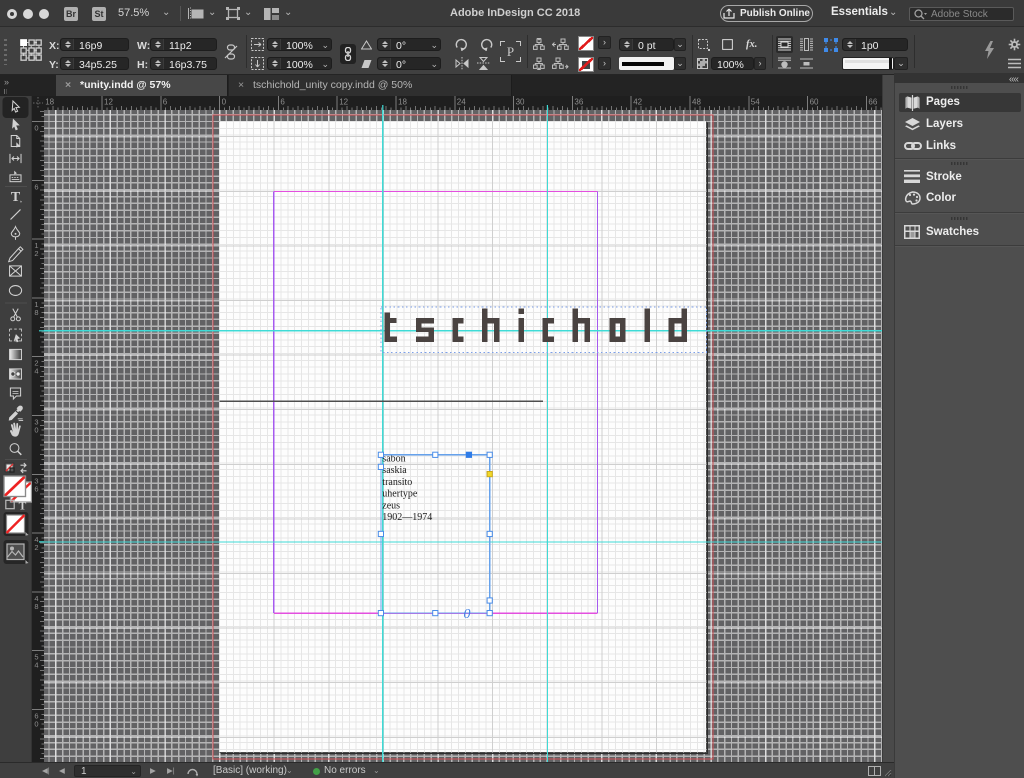  Describe the element at coordinates (814, 102) in the screenshot. I see `svg-text: 60` at that location.